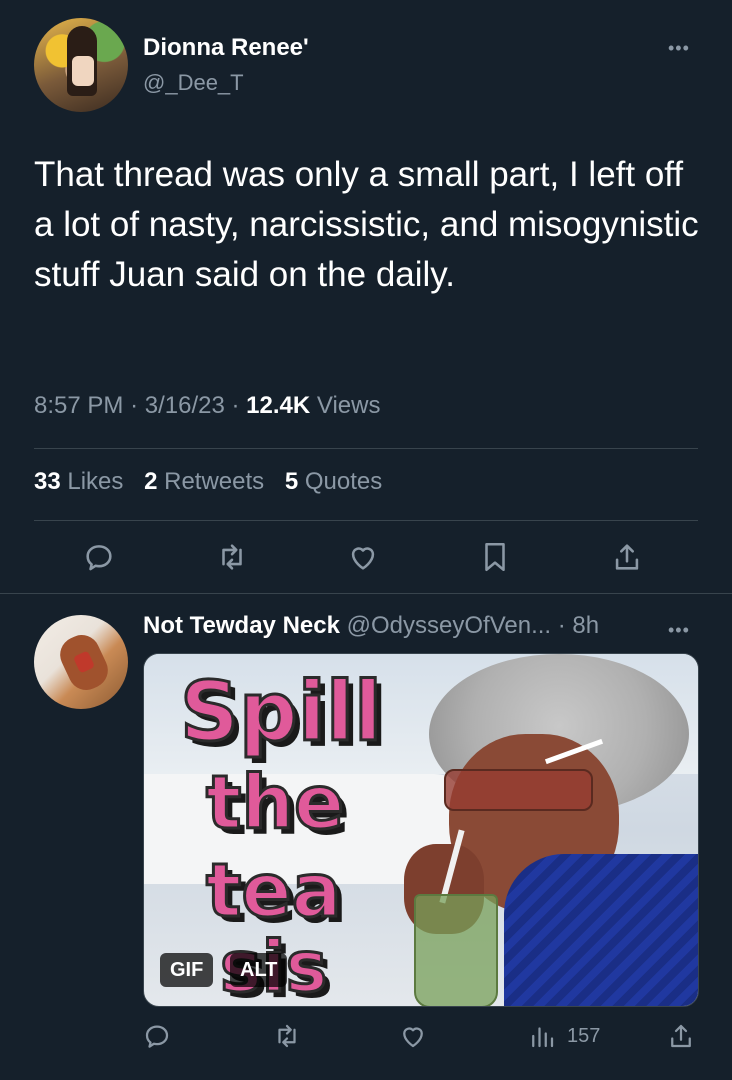 The height and width of the screenshot is (1080, 732). I want to click on reply-author-avatar, so click(81, 662).